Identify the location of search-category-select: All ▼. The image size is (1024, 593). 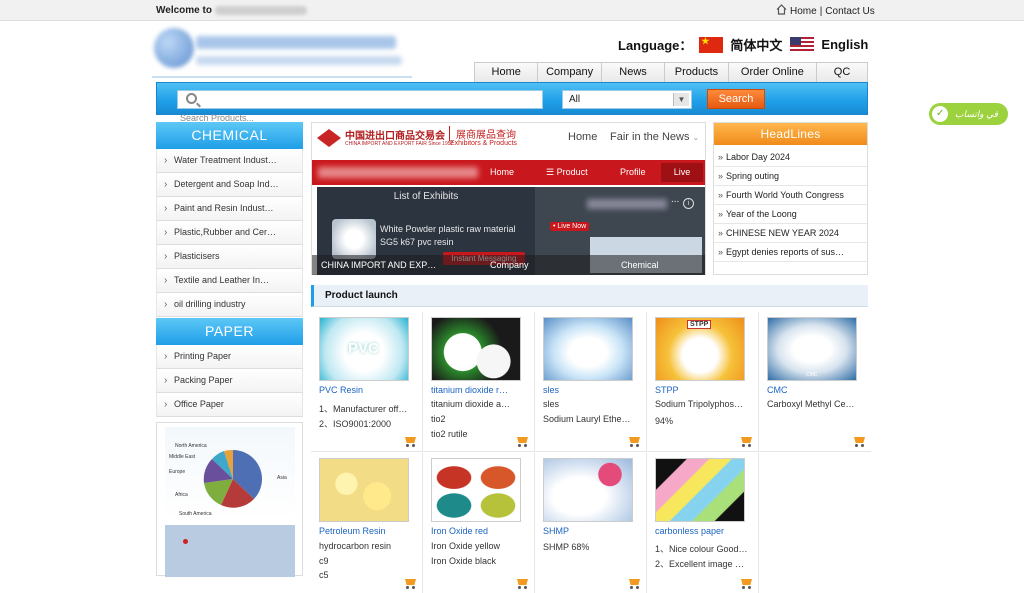
(627, 99).